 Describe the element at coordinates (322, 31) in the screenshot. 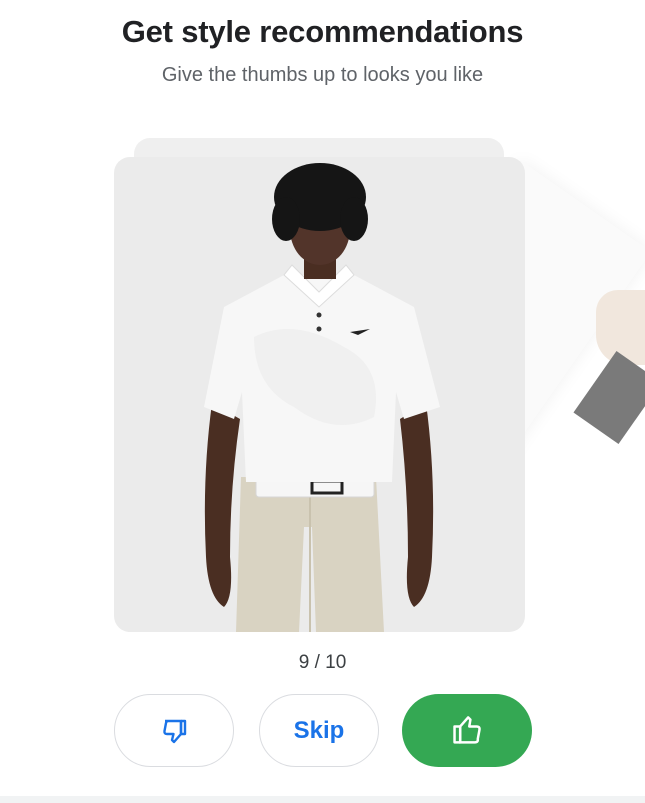

I see `page-title: Get style recommendations` at that location.